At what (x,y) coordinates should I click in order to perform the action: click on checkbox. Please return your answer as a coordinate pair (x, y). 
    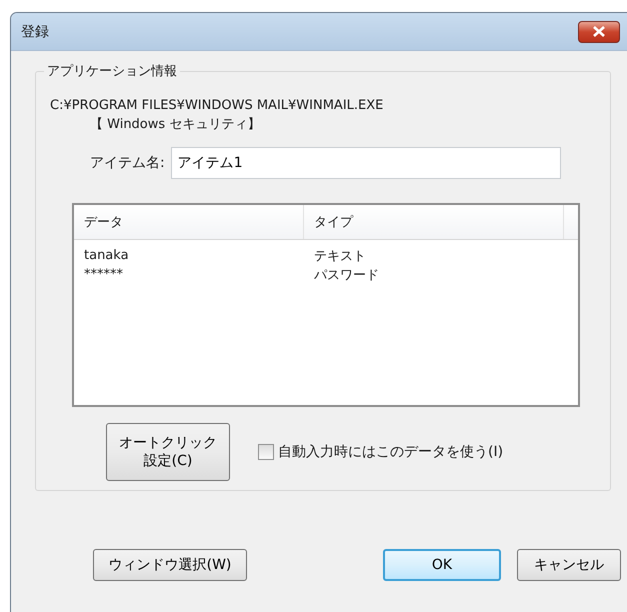
    Looking at the image, I should click on (266, 452).